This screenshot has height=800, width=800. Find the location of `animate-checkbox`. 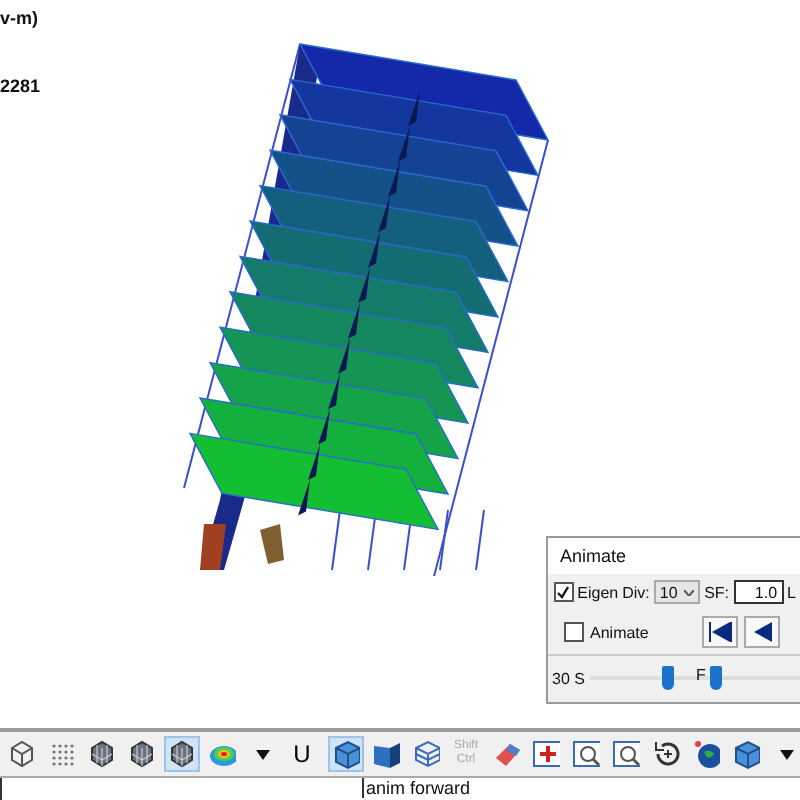

animate-checkbox is located at coordinates (574, 632).